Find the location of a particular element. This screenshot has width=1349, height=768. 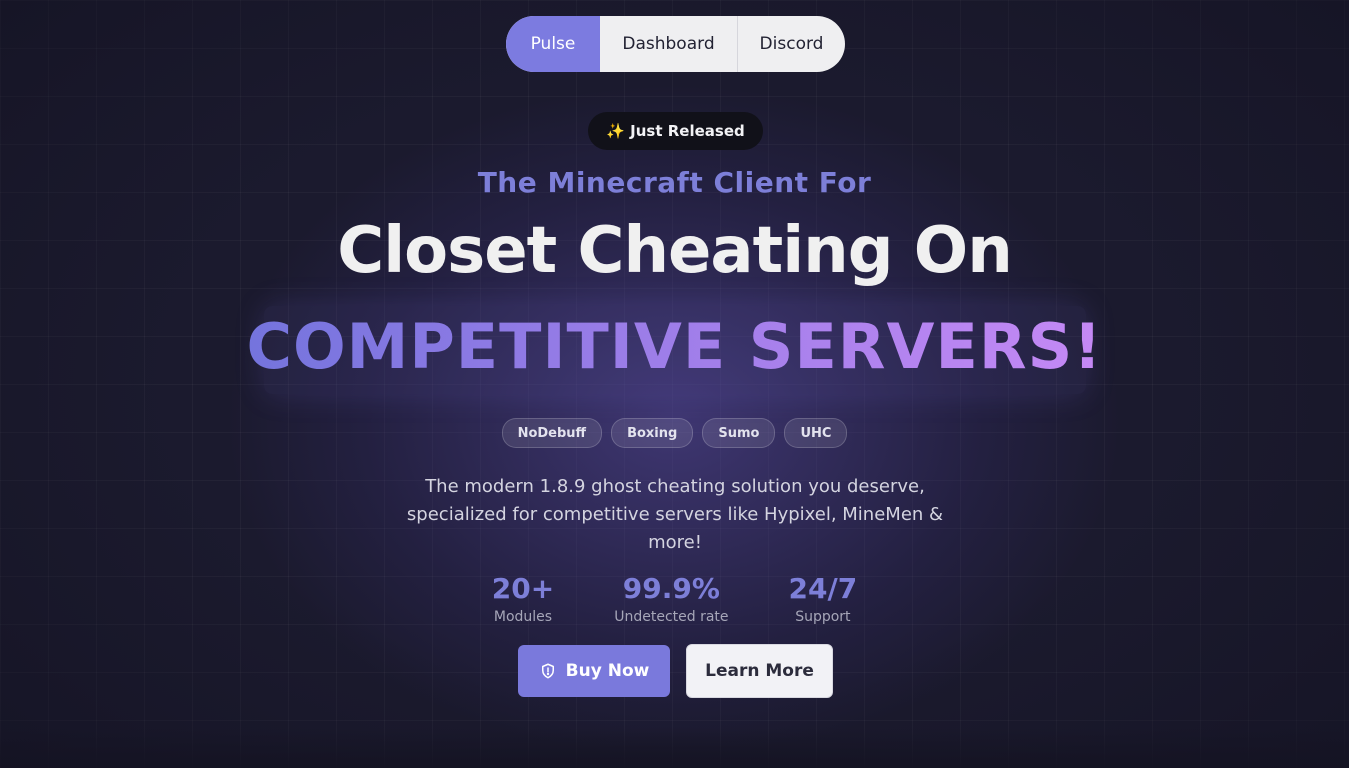

tag-boxing: Boxing is located at coordinates (652, 433).